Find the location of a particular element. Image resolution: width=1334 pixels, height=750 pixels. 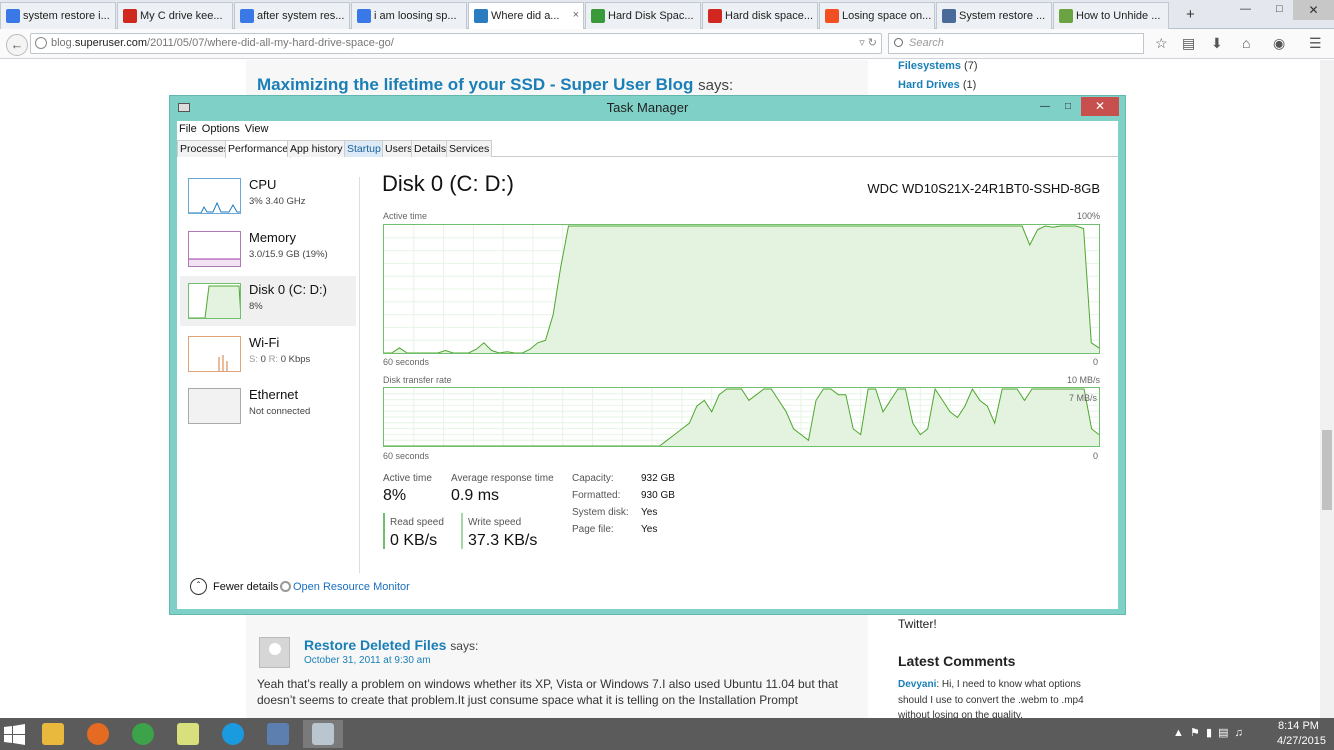

maximize-icon: □ is located at coordinates (1068, 107).